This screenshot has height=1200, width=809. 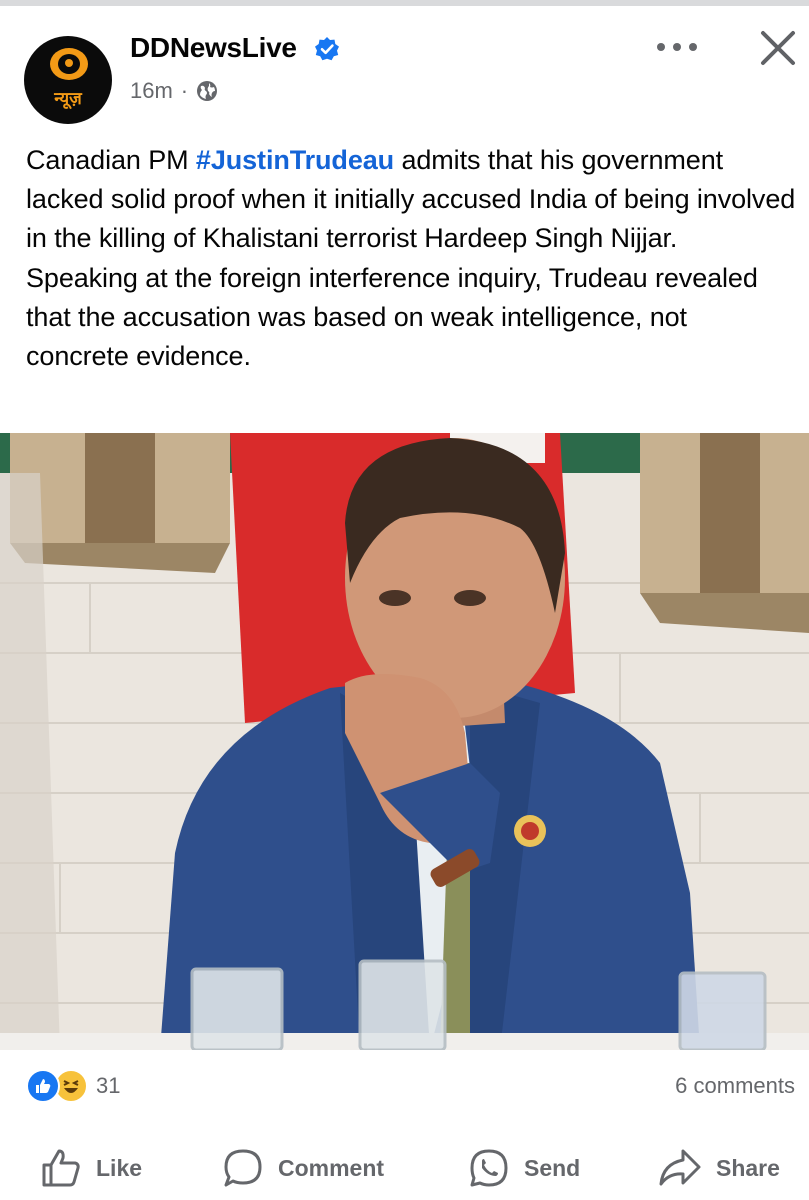 What do you see at coordinates (69, 64) in the screenshot?
I see `dd-logo-icon` at bounding box center [69, 64].